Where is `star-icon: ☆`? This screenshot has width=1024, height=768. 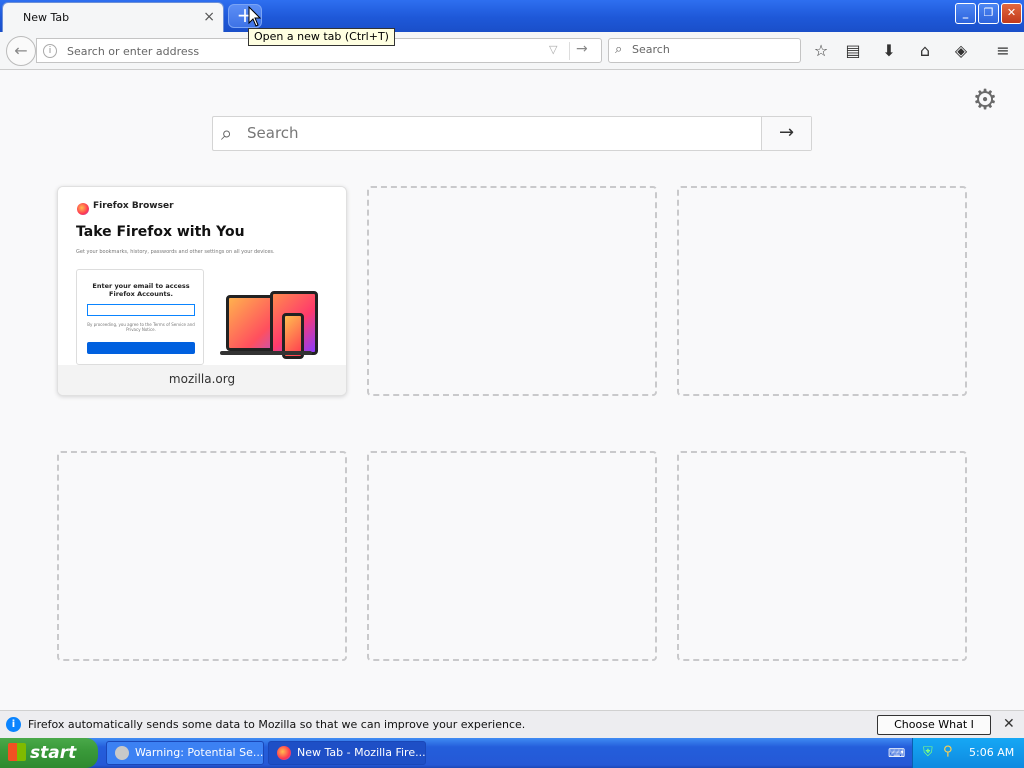 star-icon: ☆ is located at coordinates (821, 51).